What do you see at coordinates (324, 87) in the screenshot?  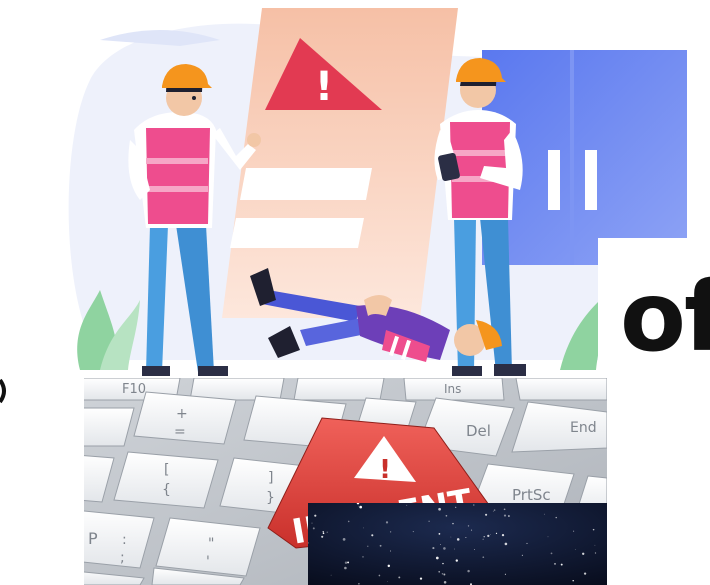 I see `exclamation-mark: !` at bounding box center [324, 87].